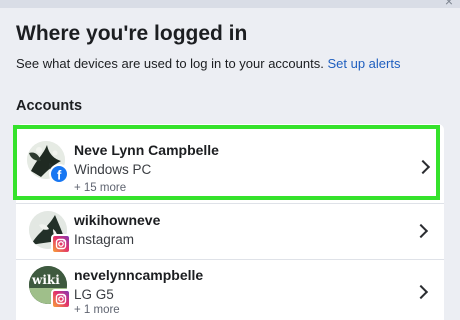 This screenshot has width=460, height=320. Describe the element at coordinates (104, 239) in the screenshot. I see `account-platform: Instagram` at that location.